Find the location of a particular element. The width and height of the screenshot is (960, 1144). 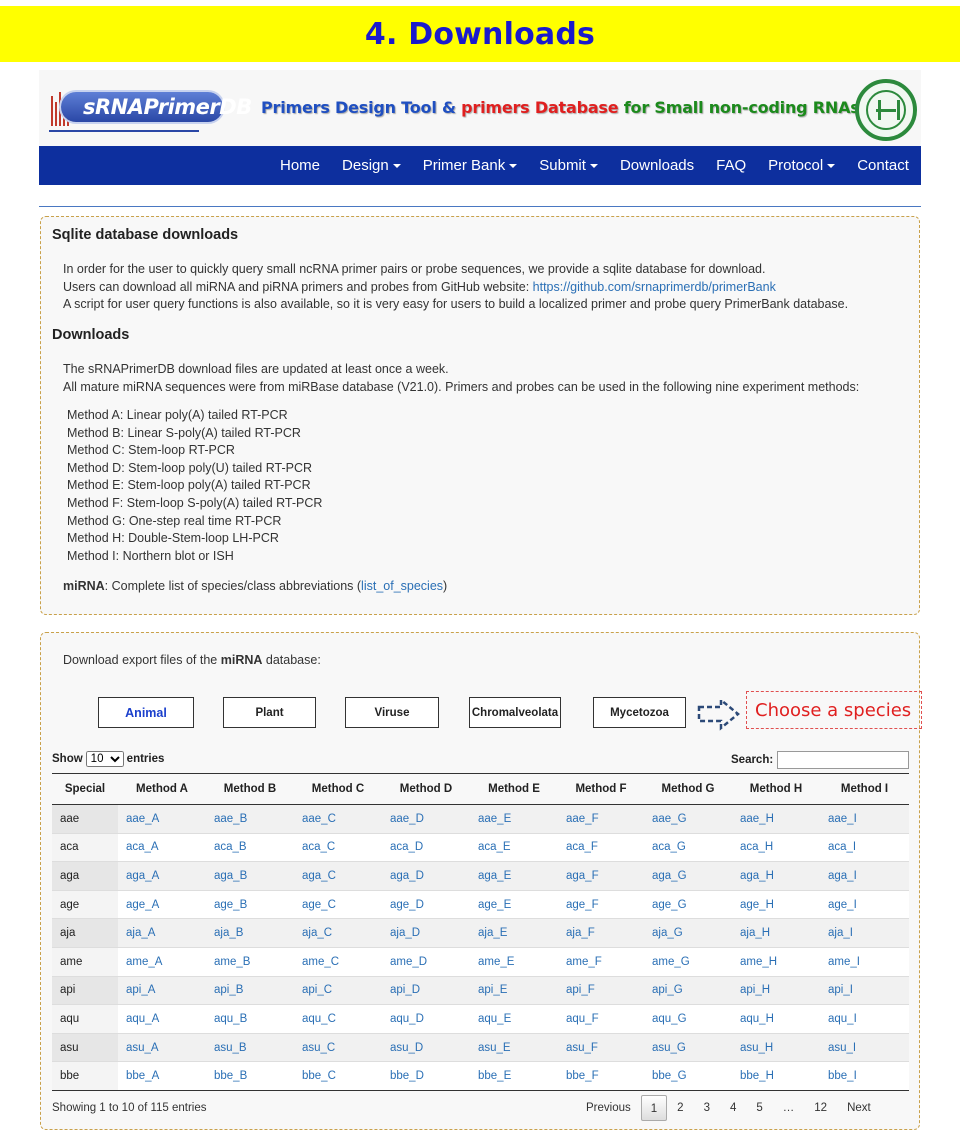

download-link: aja_A is located at coordinates (140, 933).